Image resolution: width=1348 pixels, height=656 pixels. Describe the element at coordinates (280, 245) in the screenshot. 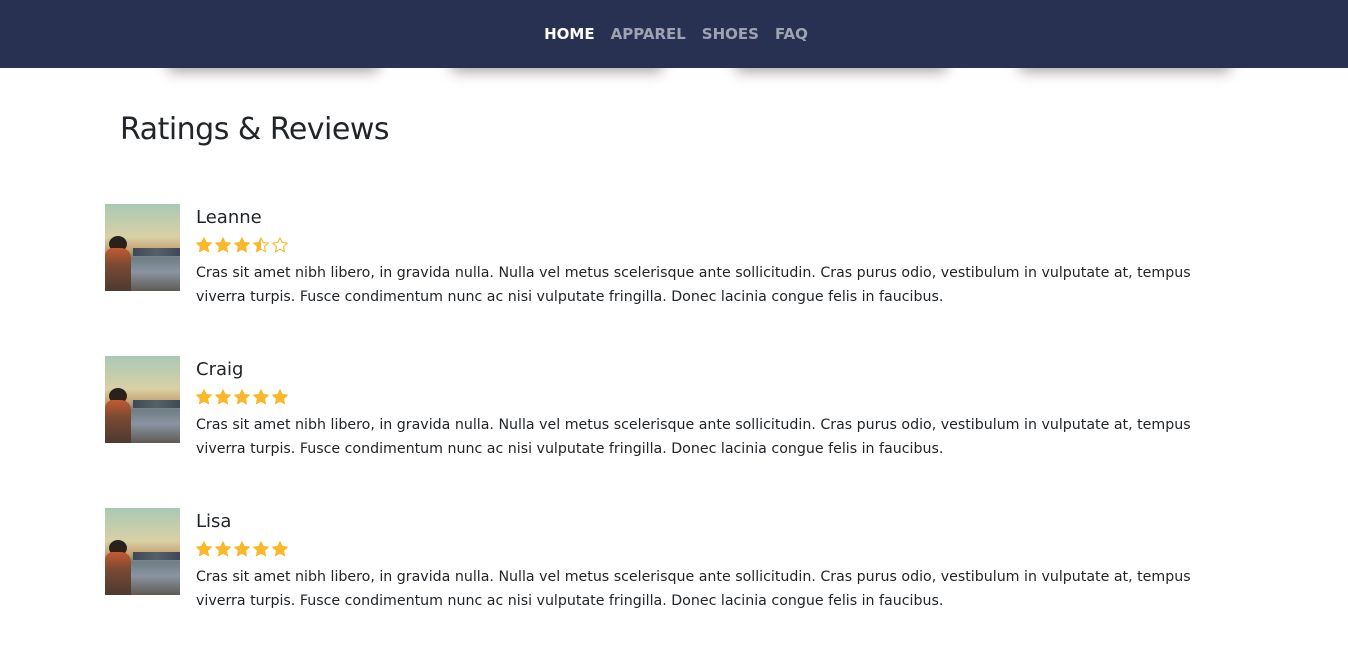

I see `star-empty-icon` at that location.